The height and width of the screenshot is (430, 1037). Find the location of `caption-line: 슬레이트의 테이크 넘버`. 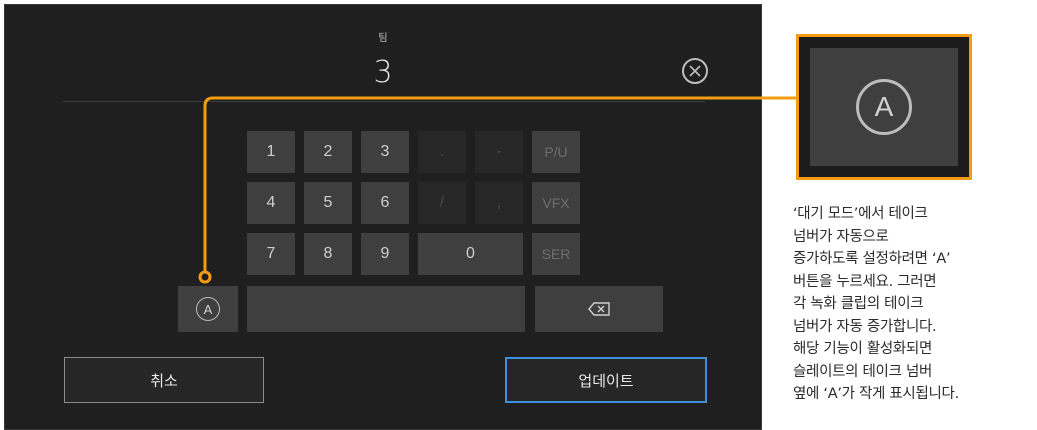

caption-line: 슬레이트의 테이크 넘버 is located at coordinates (863, 371).